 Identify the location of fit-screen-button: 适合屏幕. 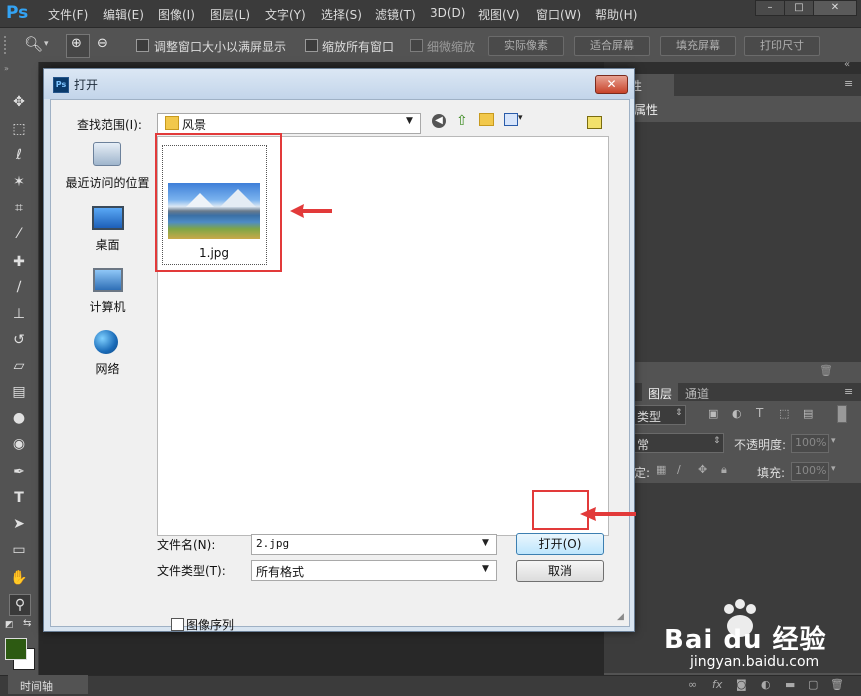
(612, 46).